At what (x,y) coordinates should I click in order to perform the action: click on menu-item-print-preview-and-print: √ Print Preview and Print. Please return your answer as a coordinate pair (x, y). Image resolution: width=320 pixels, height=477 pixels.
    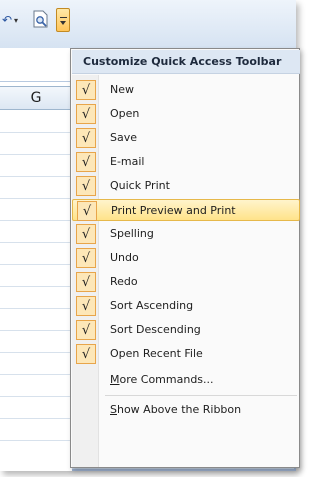
    Looking at the image, I should click on (186, 210).